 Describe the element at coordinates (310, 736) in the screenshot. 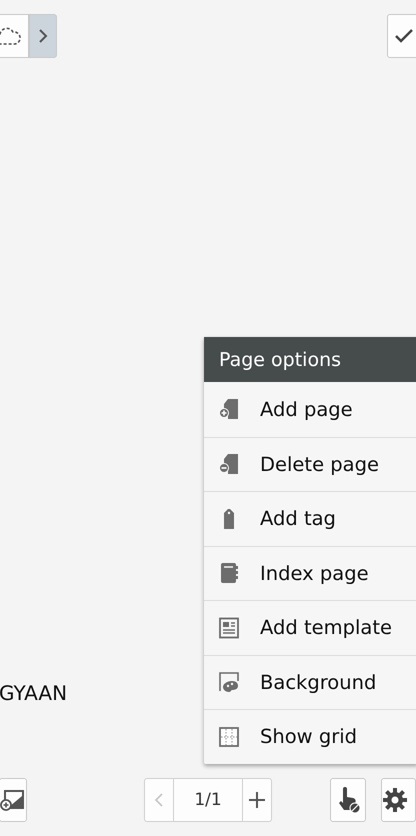

I see `menu-item: Show grid` at that location.